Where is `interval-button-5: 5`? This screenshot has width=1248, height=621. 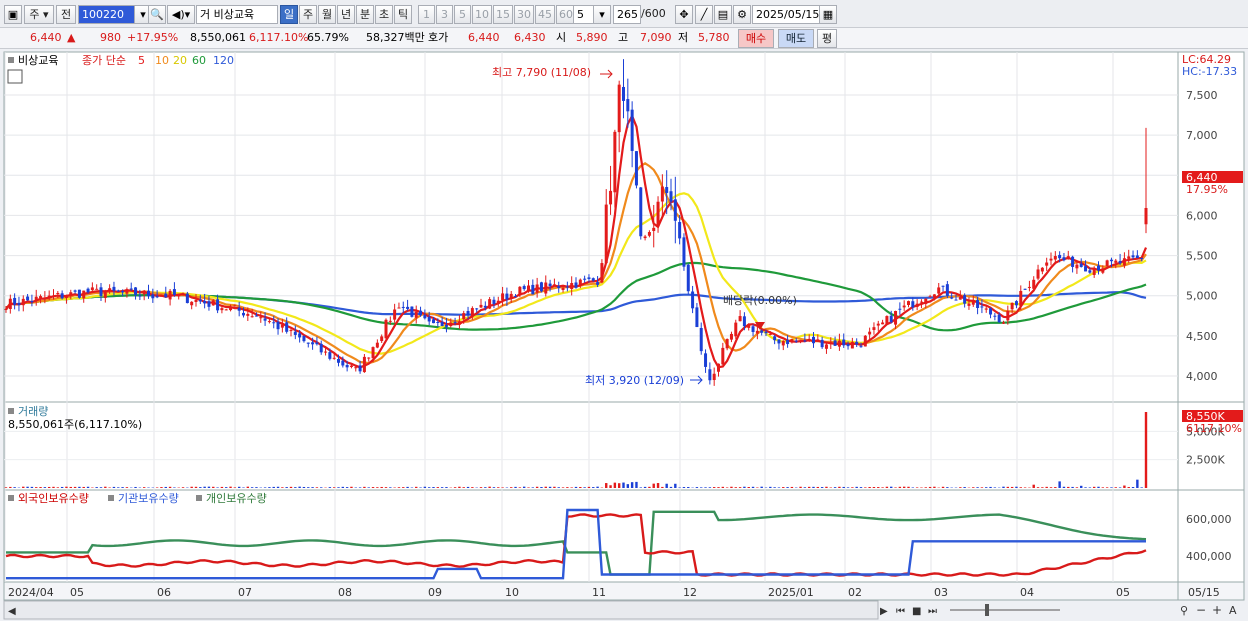
interval-button-5: 5 is located at coordinates (462, 14).